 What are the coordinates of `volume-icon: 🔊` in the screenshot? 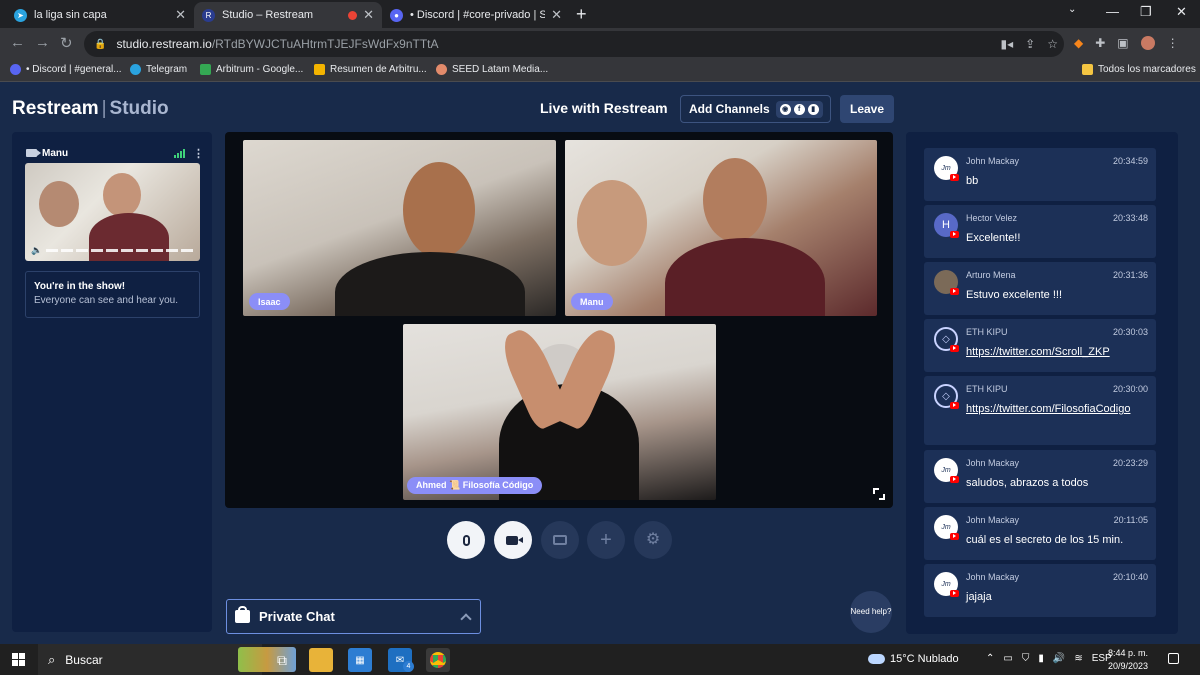 It's located at (1059, 658).